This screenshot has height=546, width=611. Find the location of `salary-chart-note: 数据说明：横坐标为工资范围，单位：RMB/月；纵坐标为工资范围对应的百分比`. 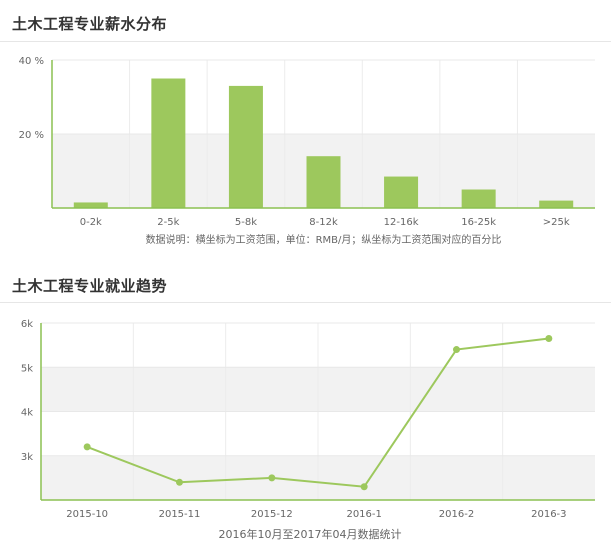

salary-chart-note: 数据说明：横坐标为工资范围，单位：RMB/月；纵坐标为工资范围对应的百分比 is located at coordinates (324, 239).